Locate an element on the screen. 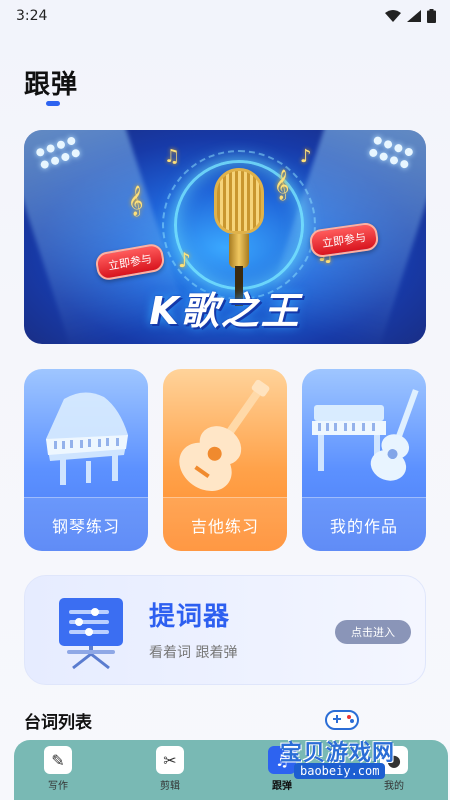 The height and width of the screenshot is (800, 450). tab-writing: ✎ 写作 is located at coordinates (58, 772).